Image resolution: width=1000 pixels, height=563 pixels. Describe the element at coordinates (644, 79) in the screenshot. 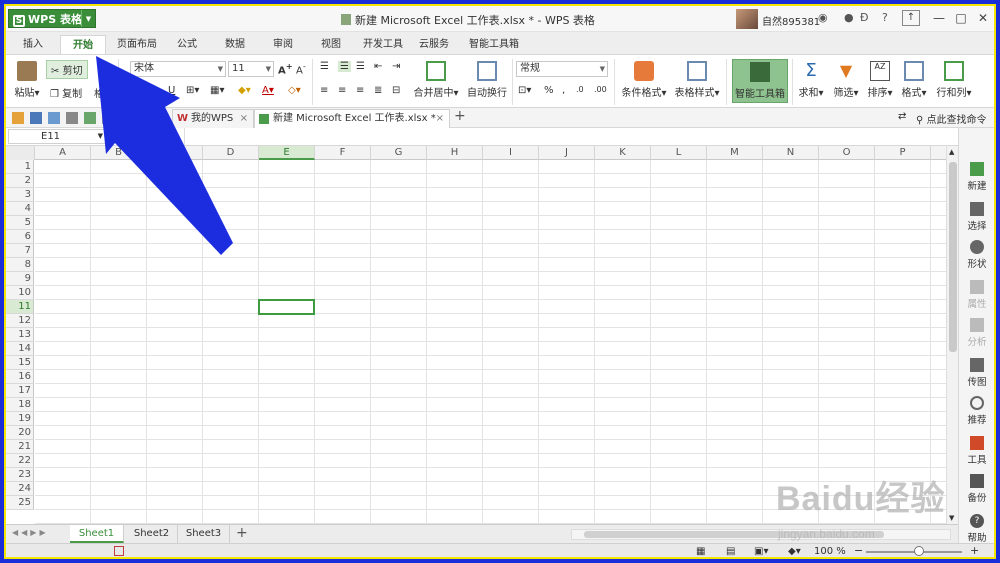

I see `conditional-format-button: 条件格式▾` at that location.